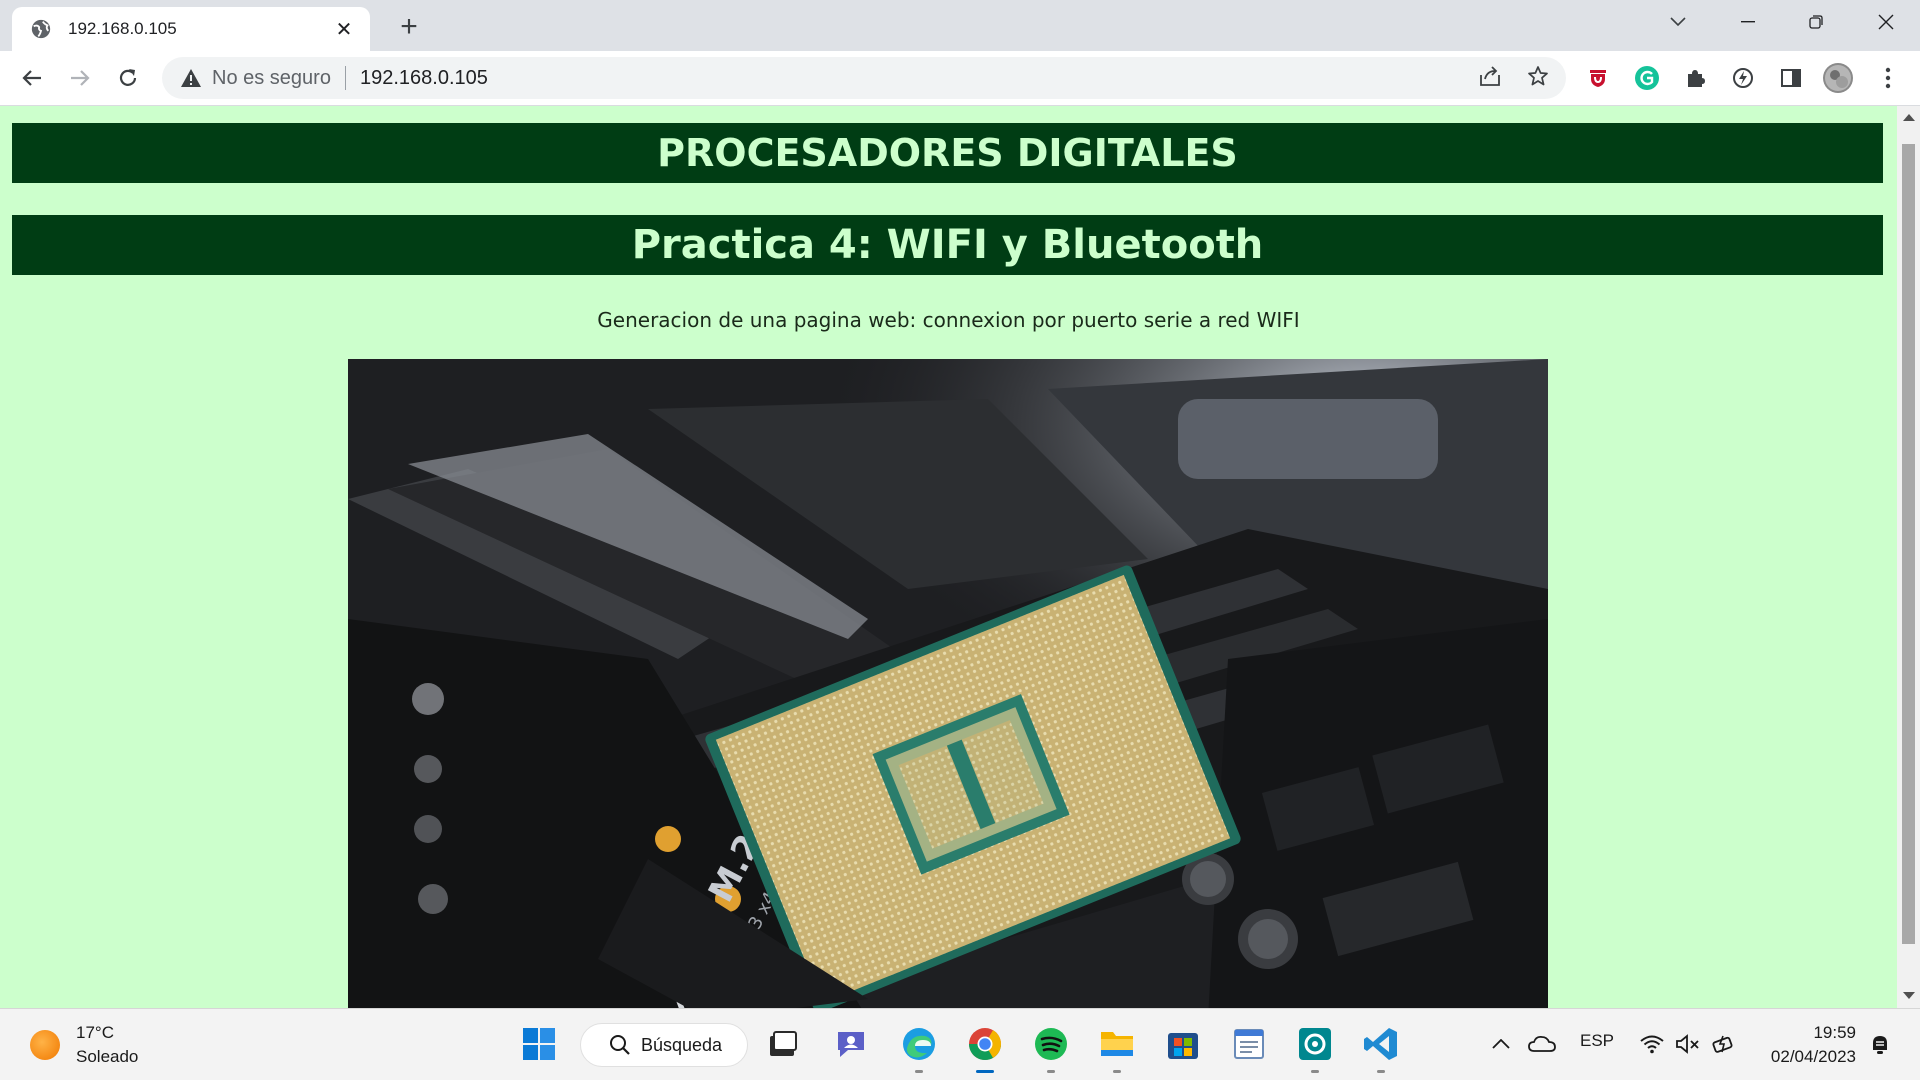 The height and width of the screenshot is (1080, 1920). Describe the element at coordinates (985, 1071) in the screenshot. I see `active-indicator` at that location.